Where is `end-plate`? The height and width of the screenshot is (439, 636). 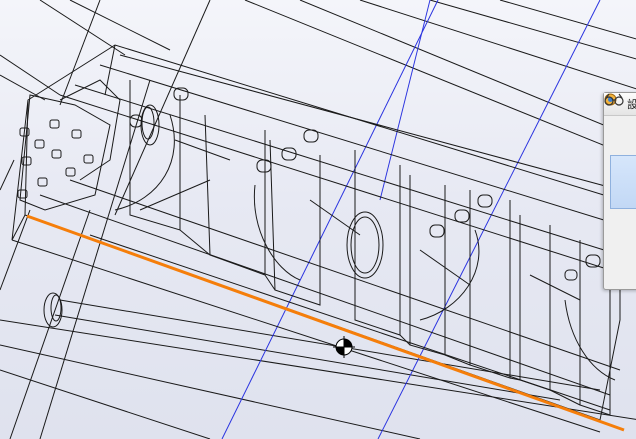 end-plate is located at coordinates (69, 145).